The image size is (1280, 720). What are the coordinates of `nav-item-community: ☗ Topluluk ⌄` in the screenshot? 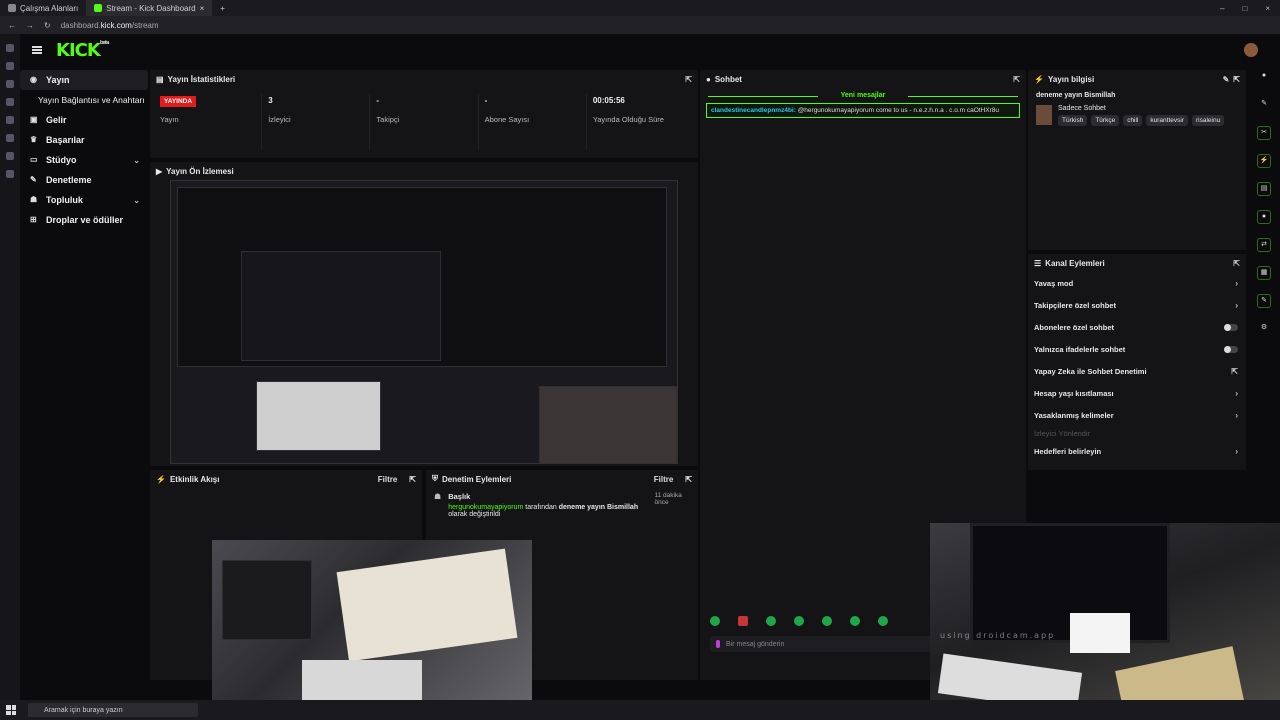 It's located at (84, 200).